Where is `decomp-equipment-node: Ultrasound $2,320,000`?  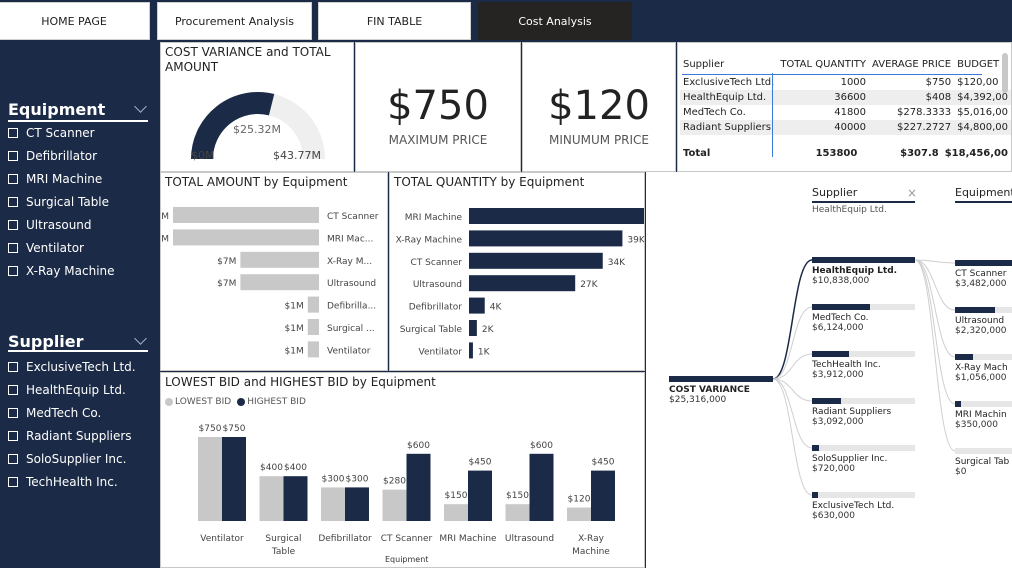 decomp-equipment-node: Ultrasound $2,320,000 is located at coordinates (983, 321).